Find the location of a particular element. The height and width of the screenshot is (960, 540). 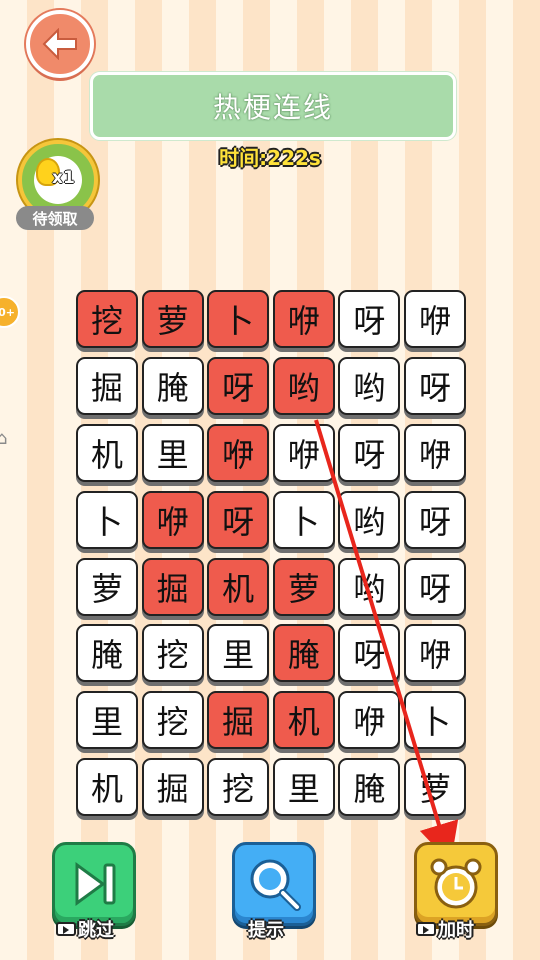

skip-button is located at coordinates (94, 884).